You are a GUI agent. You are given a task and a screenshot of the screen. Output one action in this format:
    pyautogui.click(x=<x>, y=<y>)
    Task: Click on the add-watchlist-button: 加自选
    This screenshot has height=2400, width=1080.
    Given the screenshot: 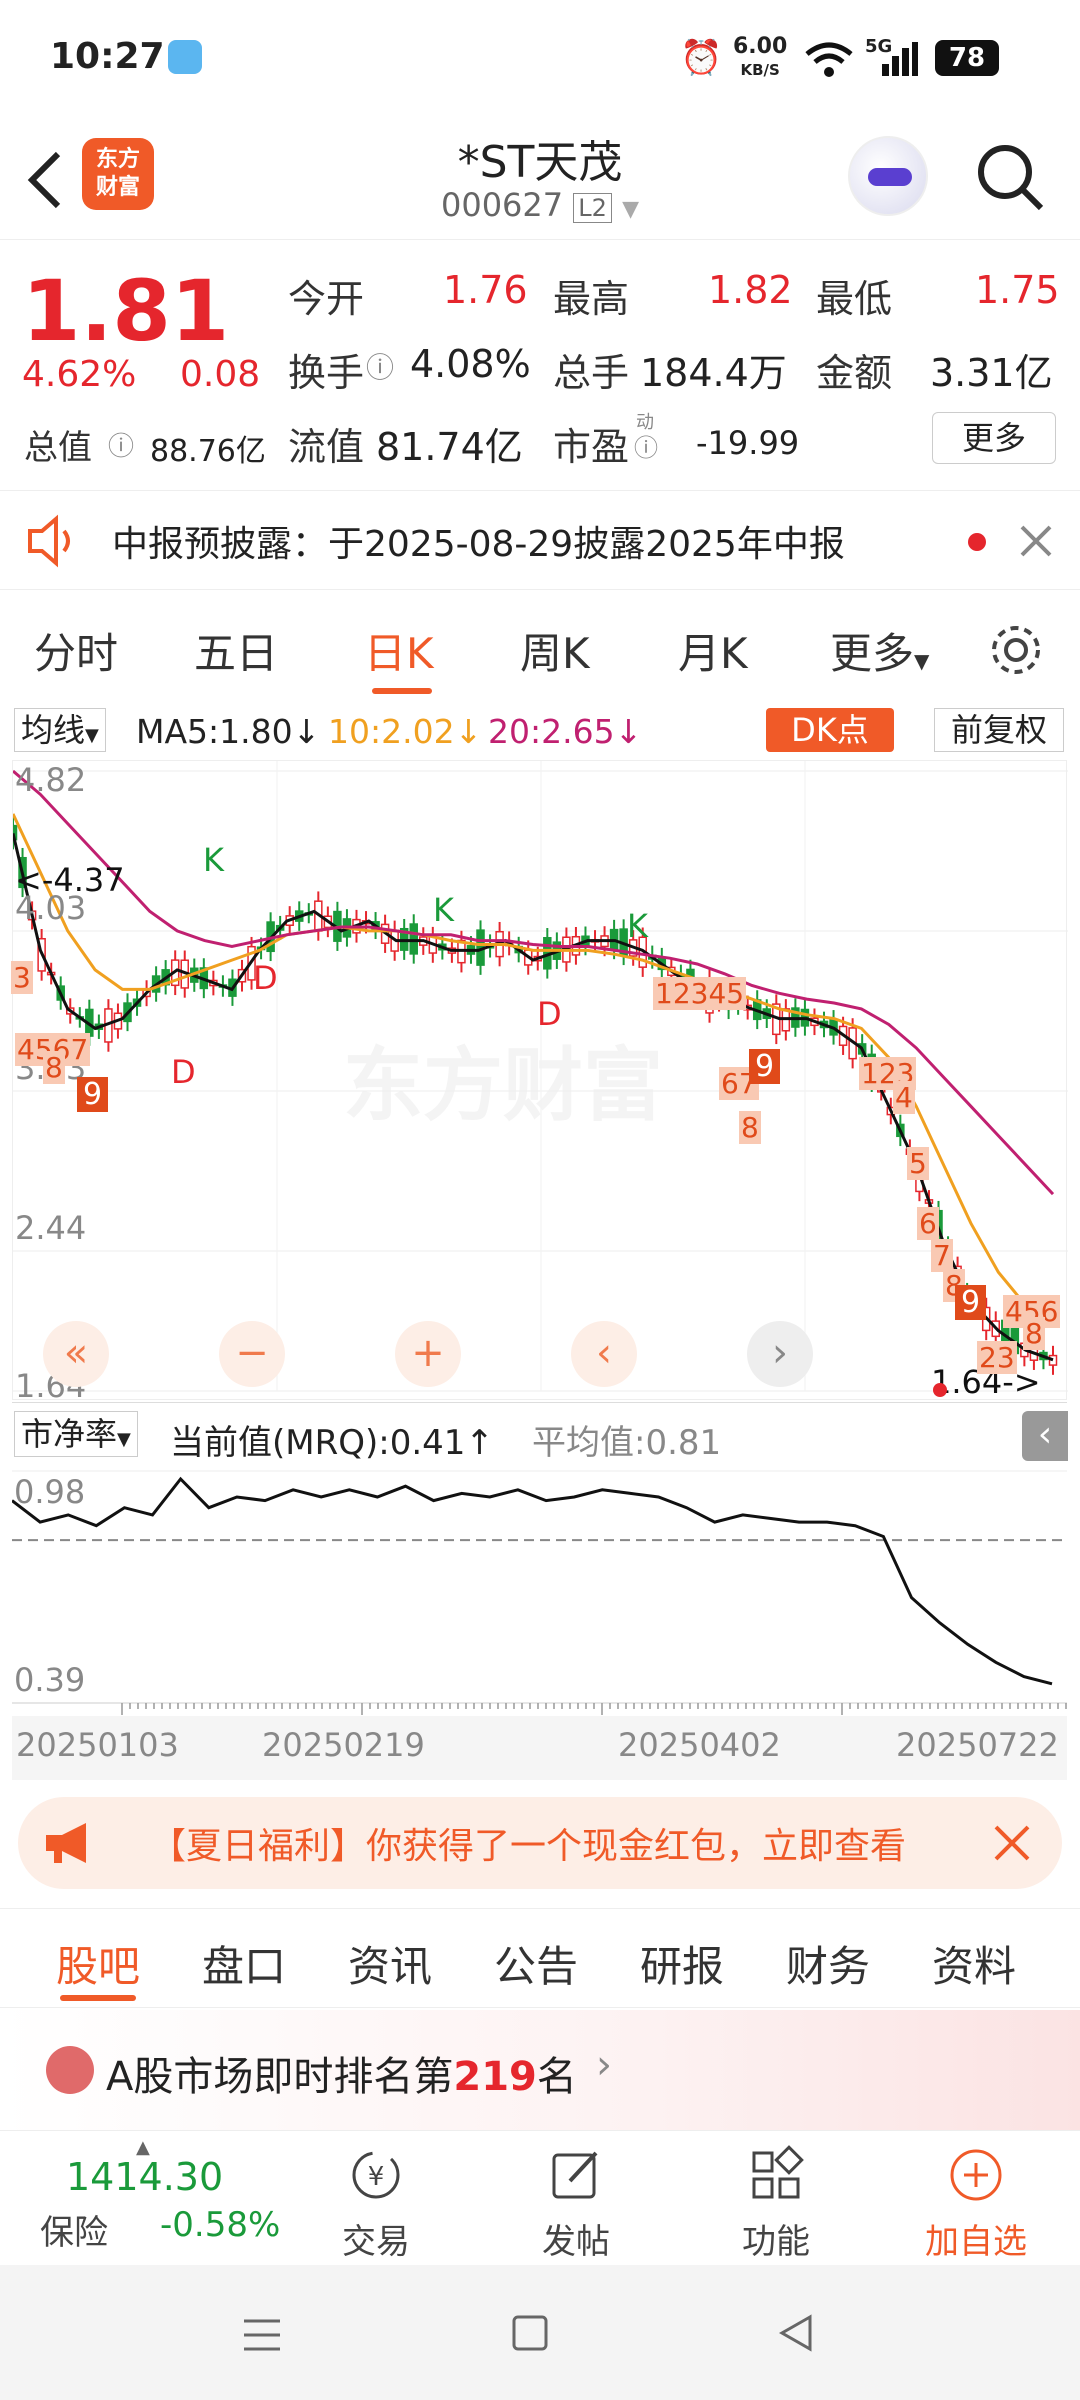 What is the action you would take?
    pyautogui.click(x=976, y=2204)
    